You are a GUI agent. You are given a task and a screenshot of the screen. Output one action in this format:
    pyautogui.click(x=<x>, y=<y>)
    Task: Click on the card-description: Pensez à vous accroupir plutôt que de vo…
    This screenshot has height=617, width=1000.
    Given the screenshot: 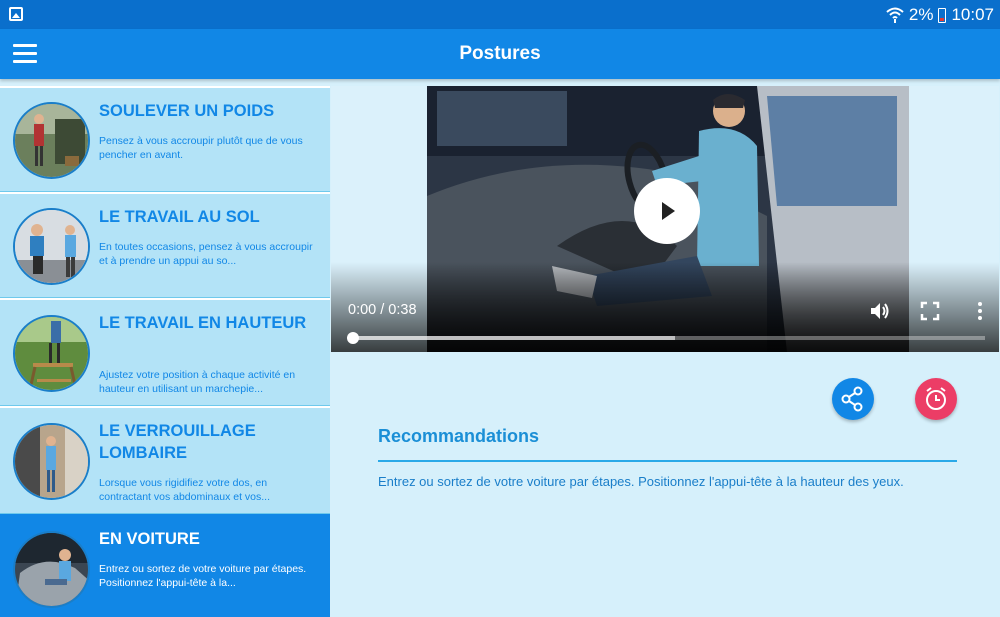 What is the action you would take?
    pyautogui.click(x=201, y=148)
    